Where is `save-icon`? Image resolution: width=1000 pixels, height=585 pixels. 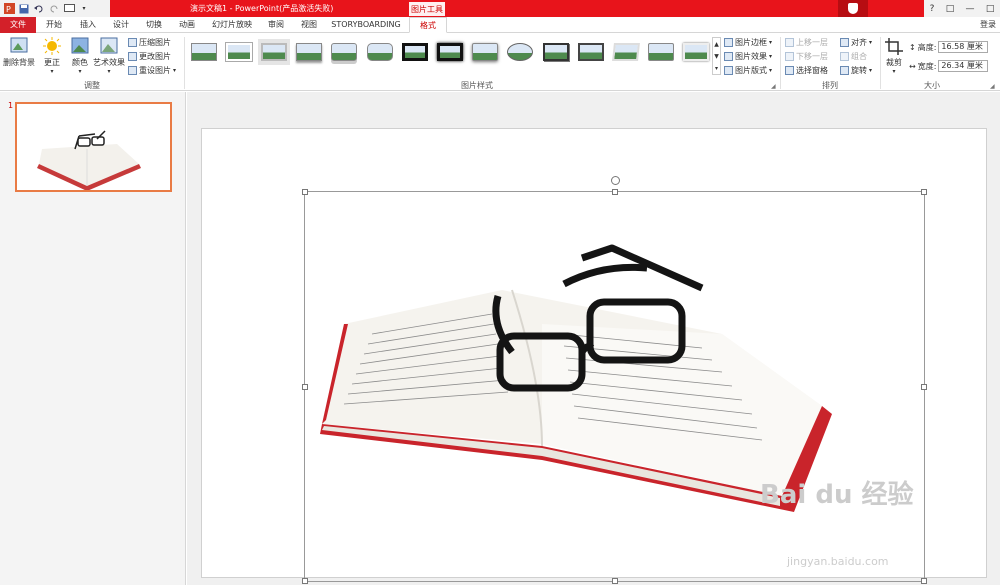 save-icon is located at coordinates (24, 9).